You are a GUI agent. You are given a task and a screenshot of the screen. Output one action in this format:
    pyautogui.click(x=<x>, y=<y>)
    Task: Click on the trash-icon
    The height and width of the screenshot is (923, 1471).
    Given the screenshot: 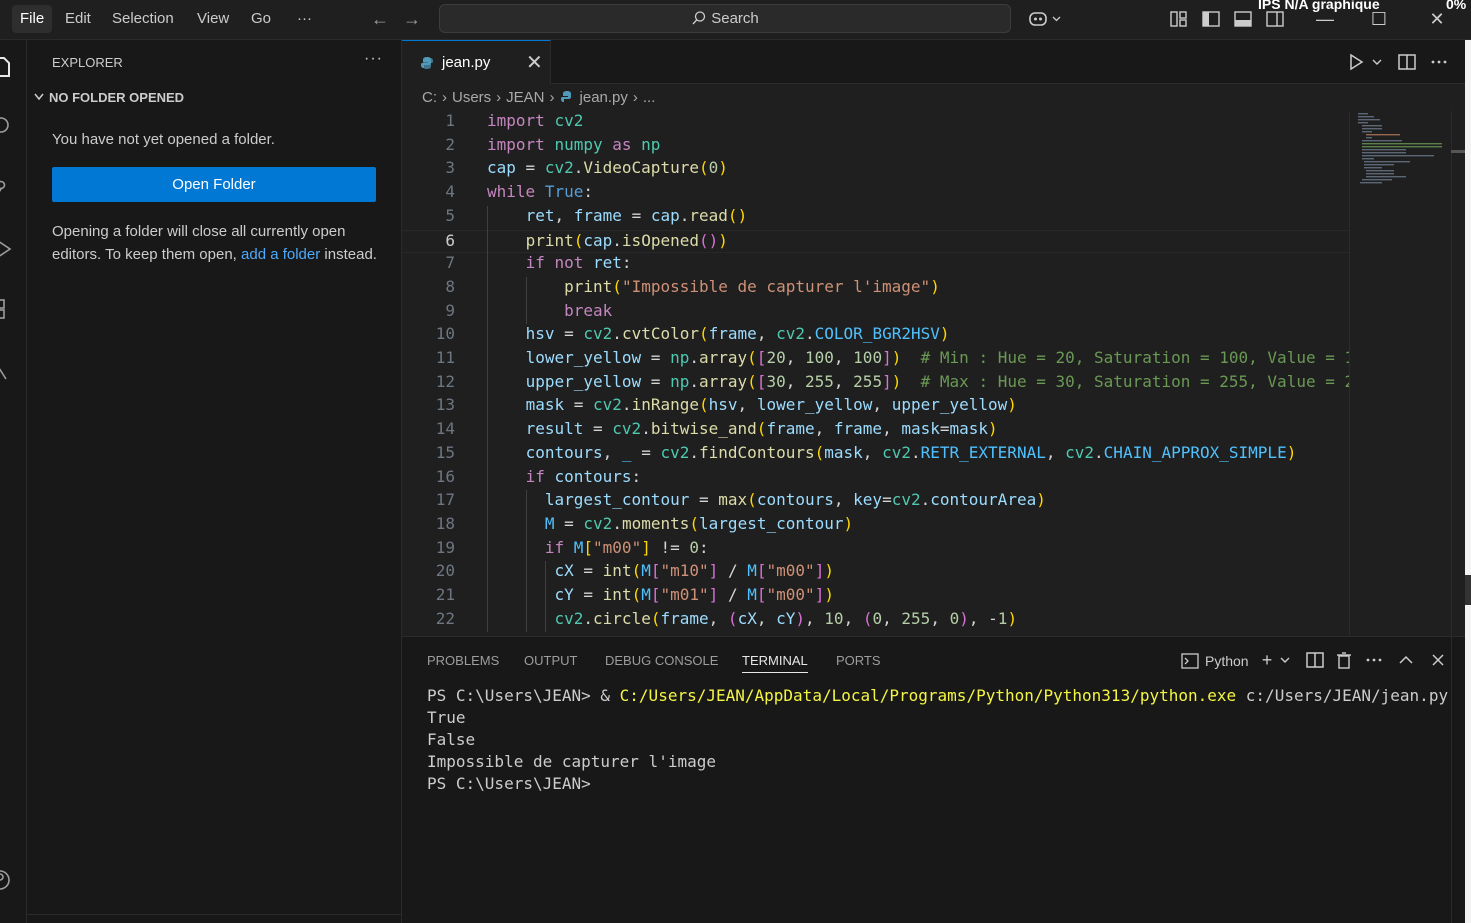 What is the action you would take?
    pyautogui.click(x=1344, y=660)
    